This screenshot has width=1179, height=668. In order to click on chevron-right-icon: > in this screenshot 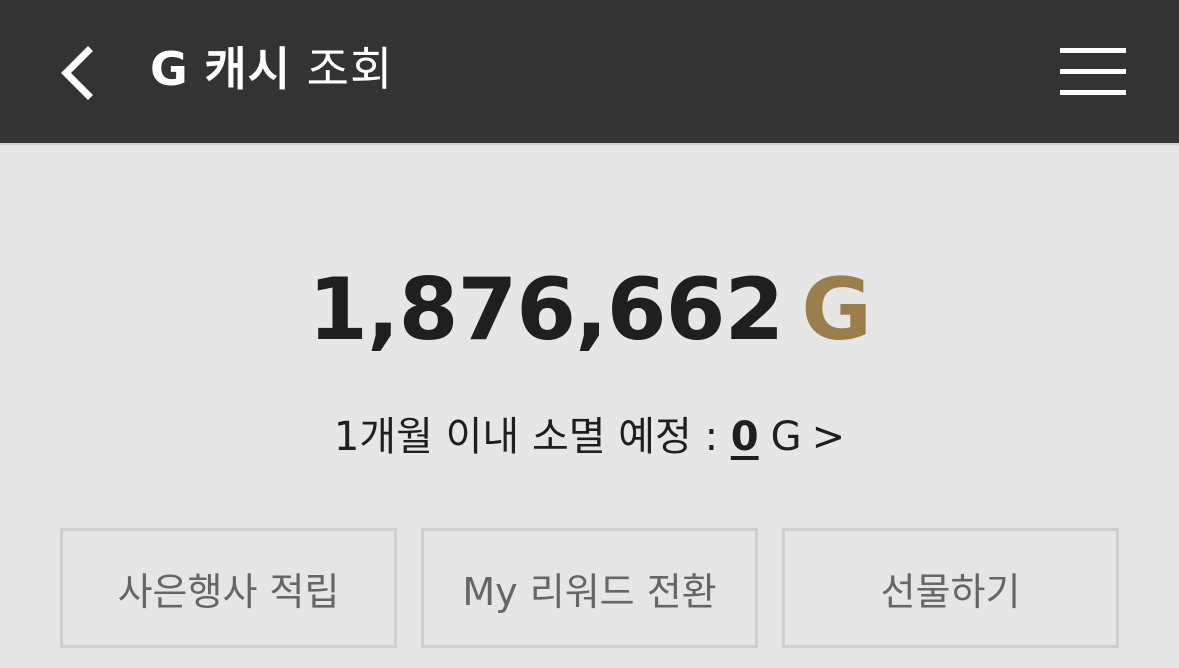, I will do `click(829, 437)`.